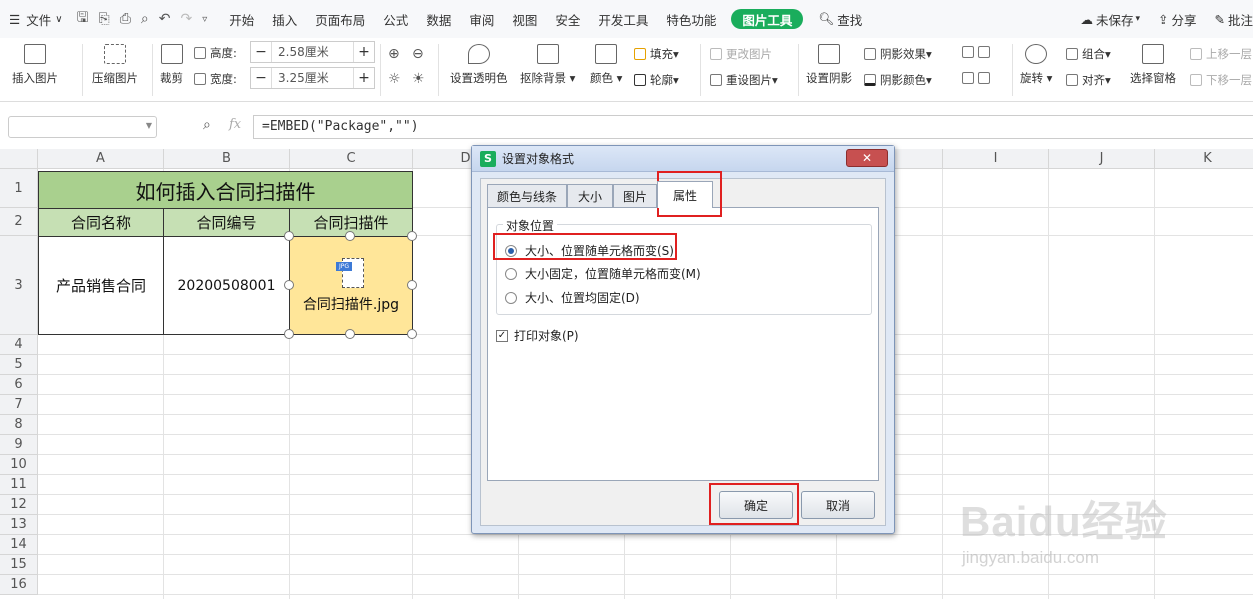  Describe the element at coordinates (186, 19) in the screenshot. I see `redo-icon: ↷` at that location.